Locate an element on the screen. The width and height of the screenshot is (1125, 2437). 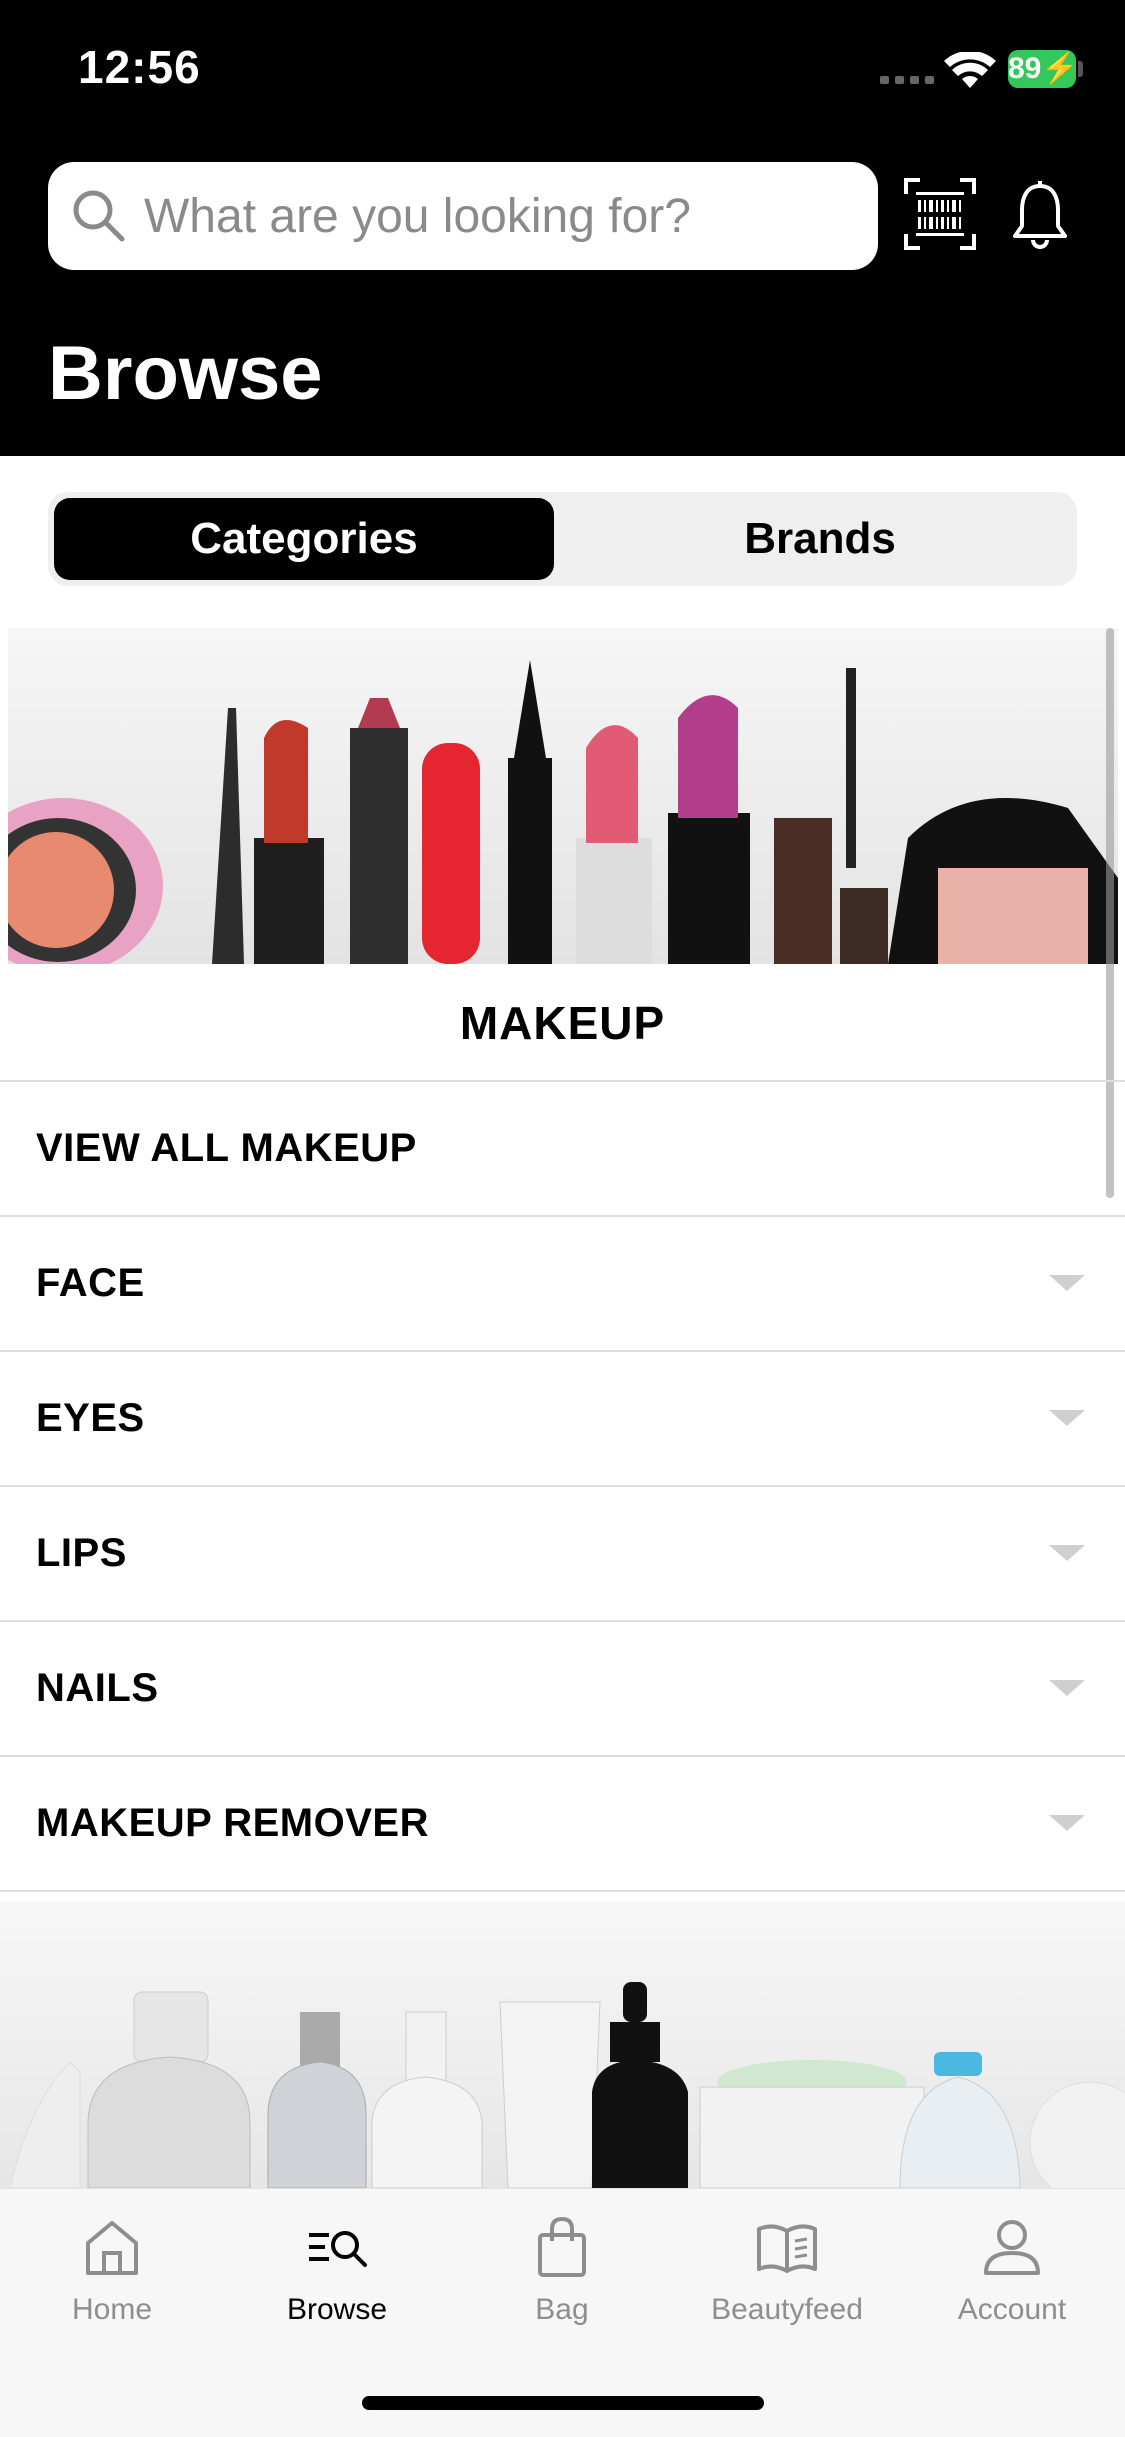
browse-icon is located at coordinates (338, 2249).